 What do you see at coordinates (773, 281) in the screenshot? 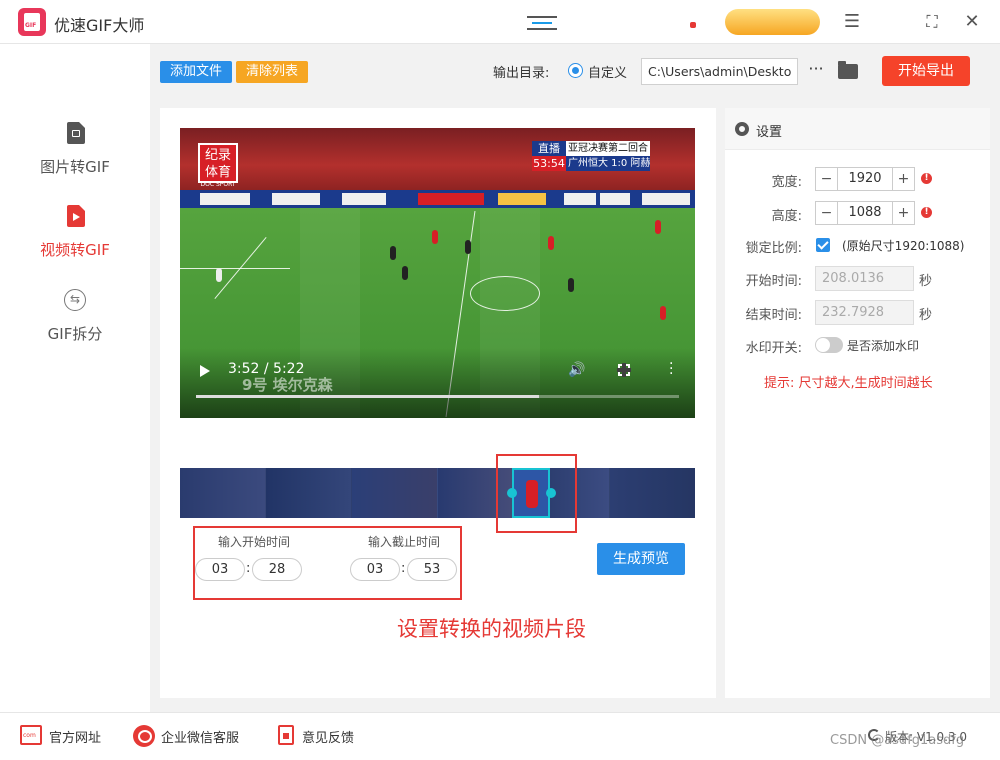
I see `start-time-setting-label: 开始时间:` at bounding box center [773, 281].